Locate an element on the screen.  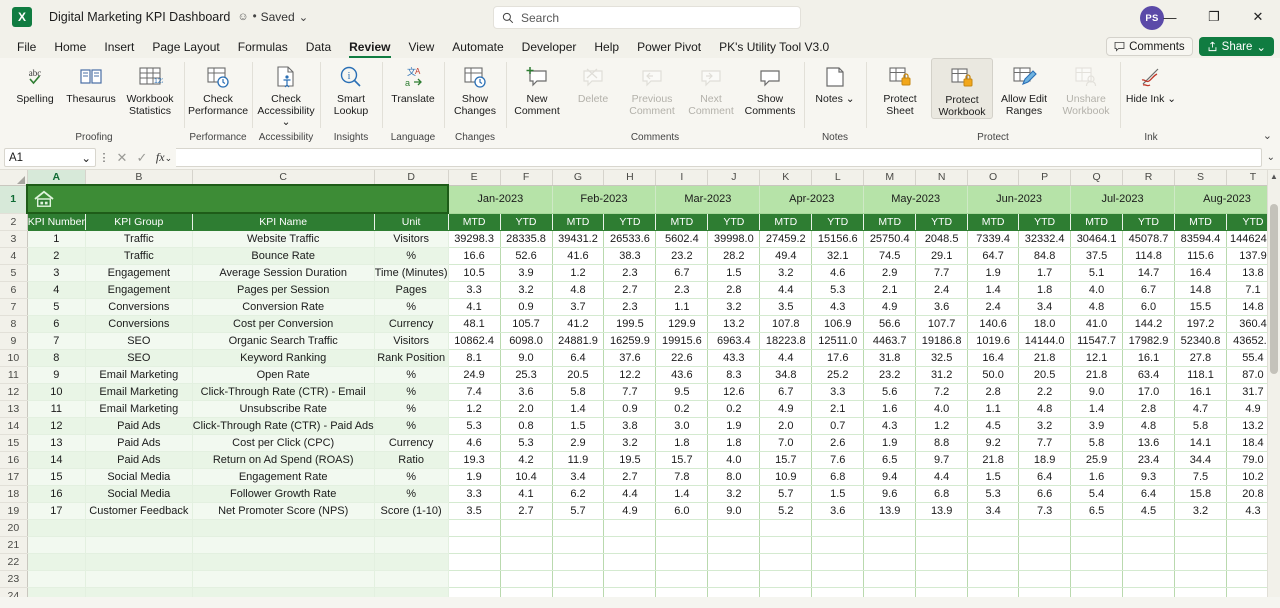
cell-value: 26533.6 is located at coordinates (630, 239).